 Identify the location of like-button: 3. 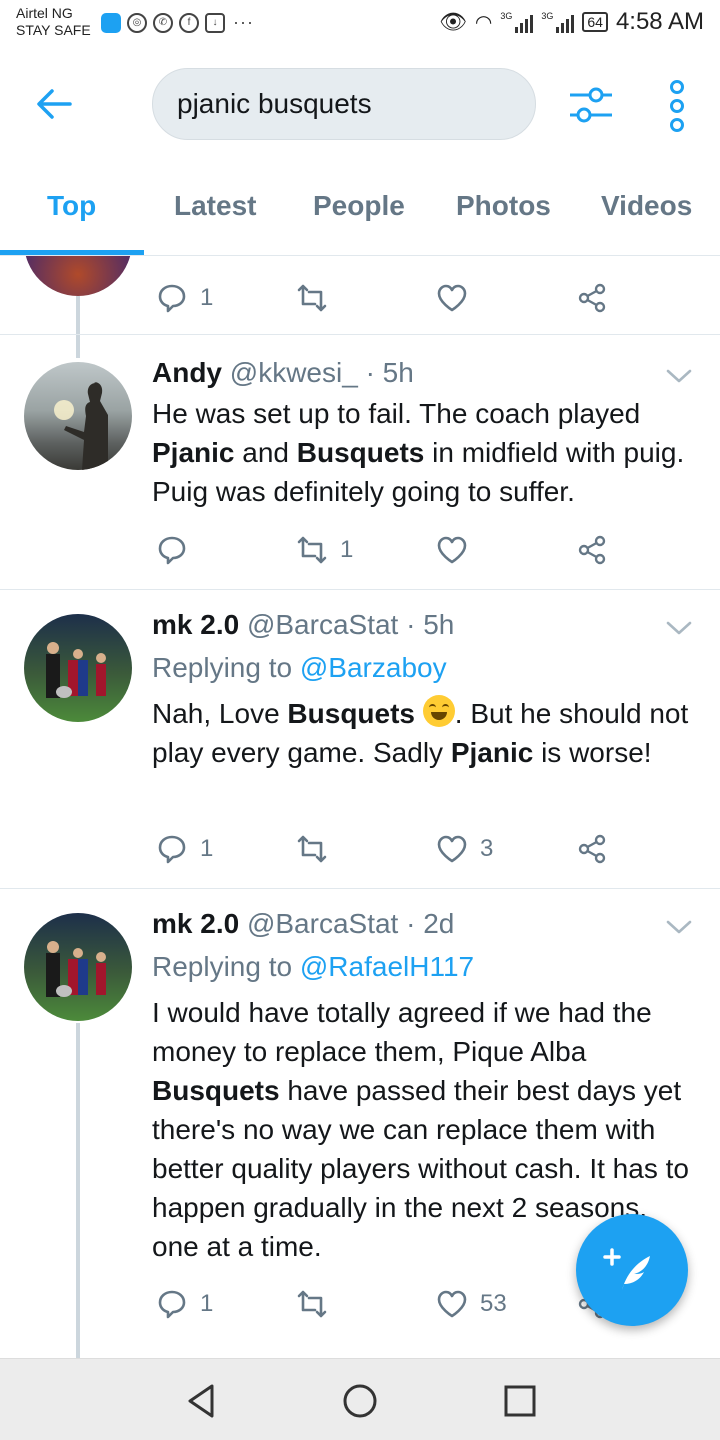
(464, 849).